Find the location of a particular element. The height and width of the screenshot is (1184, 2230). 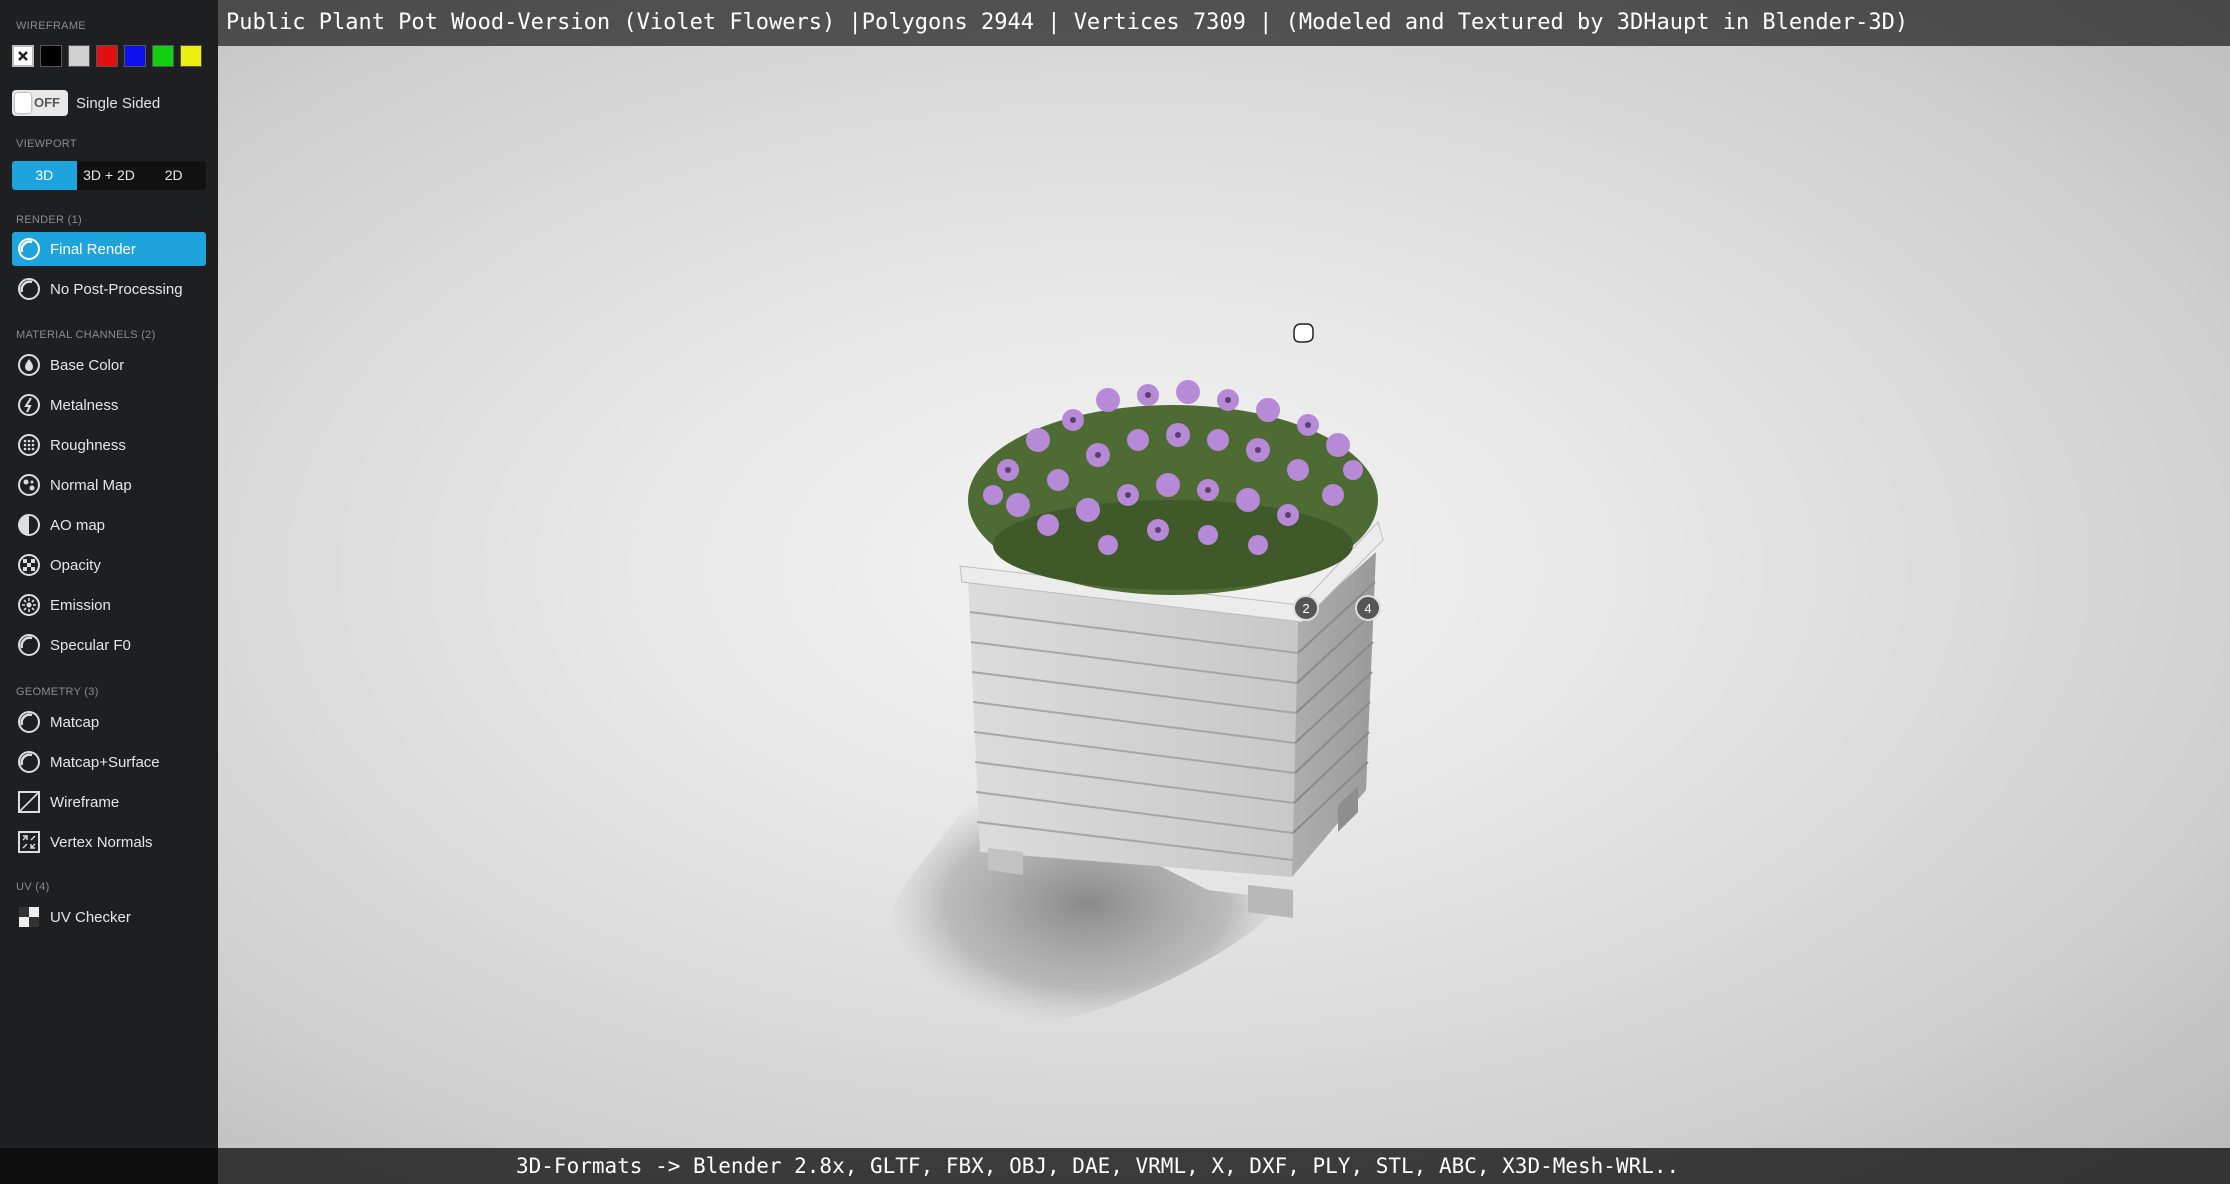

geometry-section-label: GEOMETRY (3) is located at coordinates (57, 692).